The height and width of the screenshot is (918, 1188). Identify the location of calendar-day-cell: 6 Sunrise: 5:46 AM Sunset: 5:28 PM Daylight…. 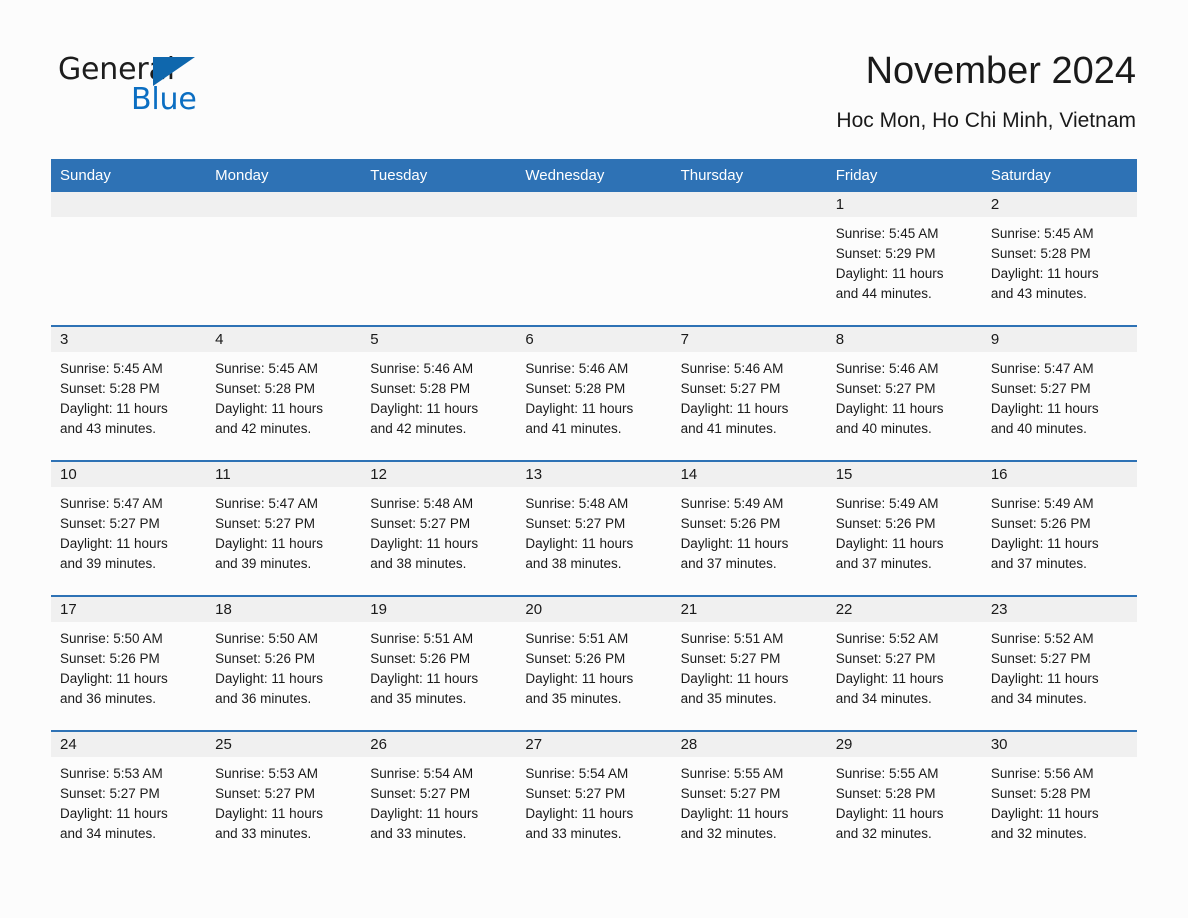
(594, 393).